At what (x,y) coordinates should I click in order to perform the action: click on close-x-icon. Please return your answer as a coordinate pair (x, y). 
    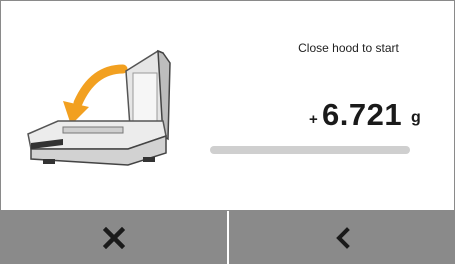
    Looking at the image, I should click on (113, 237).